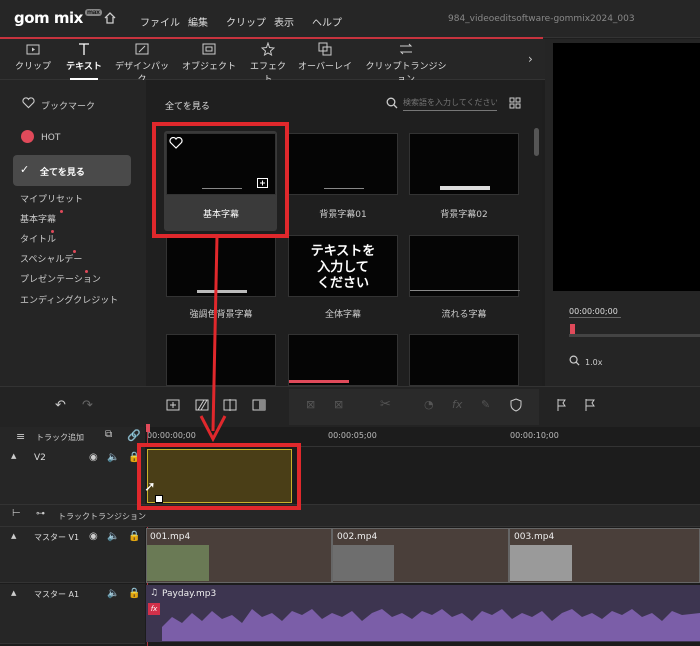 The image size is (700, 646). I want to click on template-thumb-bg02, so click(464, 164).